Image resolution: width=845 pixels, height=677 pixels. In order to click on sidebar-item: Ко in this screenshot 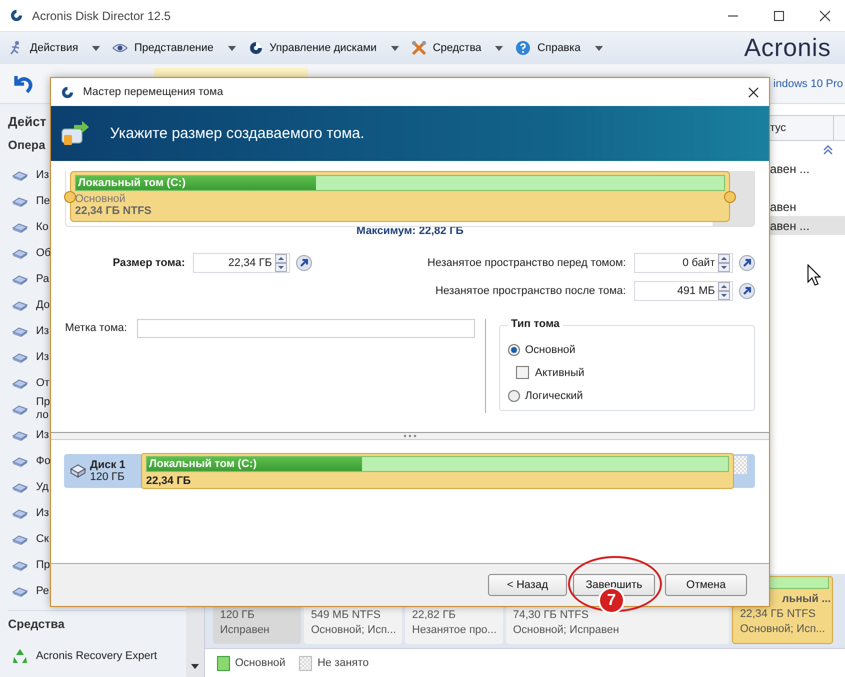, I will do `click(42, 227)`.